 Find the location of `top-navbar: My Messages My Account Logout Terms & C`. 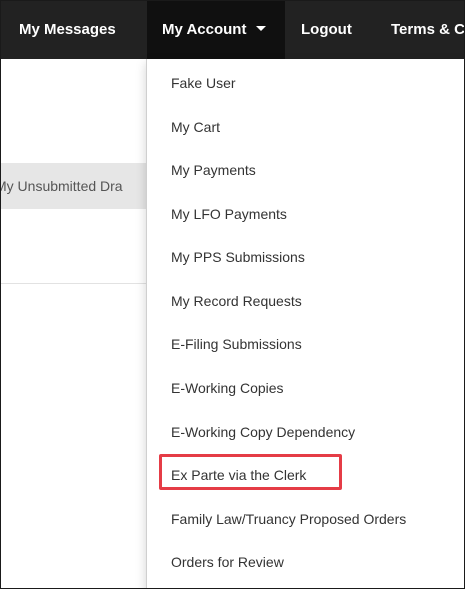

top-navbar: My Messages My Account Logout Terms & C is located at coordinates (232, 30).